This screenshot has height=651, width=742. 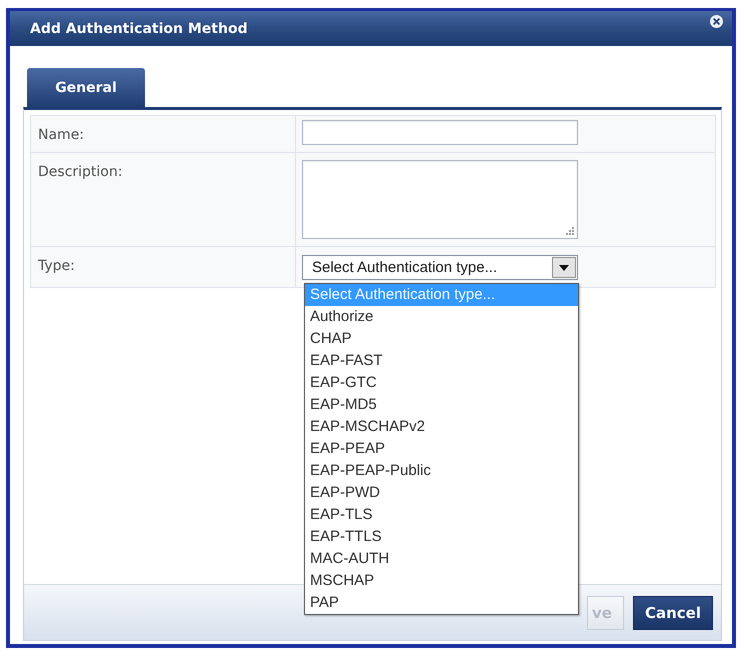 I want to click on dropdown-option: MAC-AUTH, so click(x=441, y=559).